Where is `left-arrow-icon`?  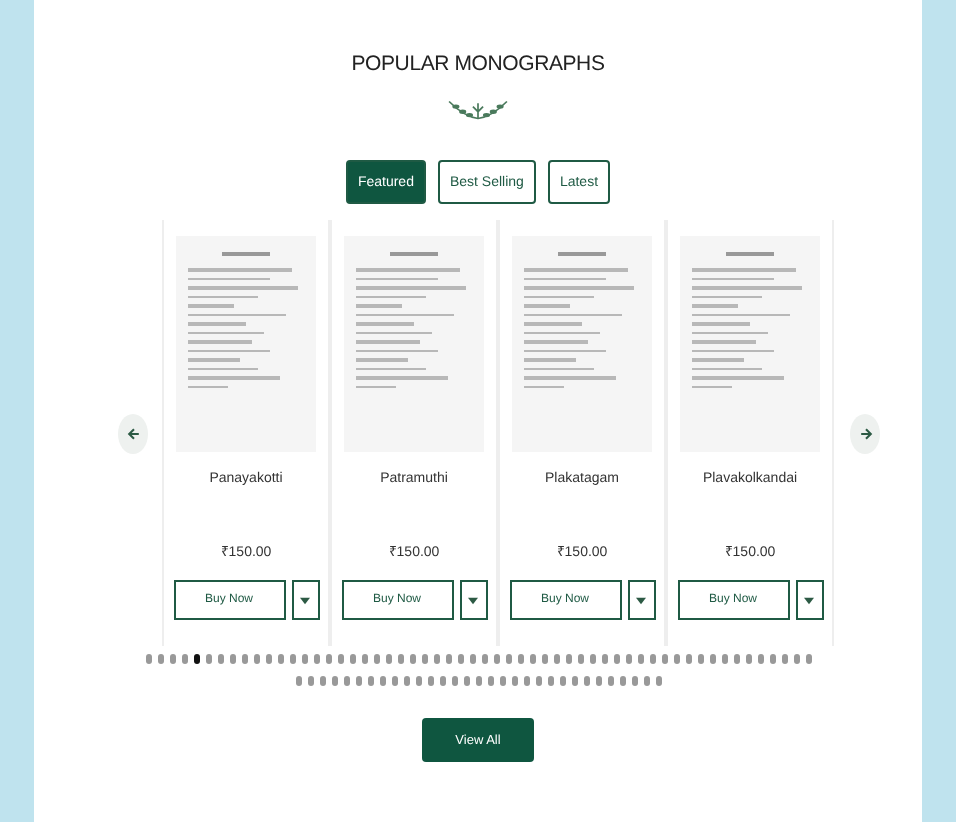 left-arrow-icon is located at coordinates (133, 433).